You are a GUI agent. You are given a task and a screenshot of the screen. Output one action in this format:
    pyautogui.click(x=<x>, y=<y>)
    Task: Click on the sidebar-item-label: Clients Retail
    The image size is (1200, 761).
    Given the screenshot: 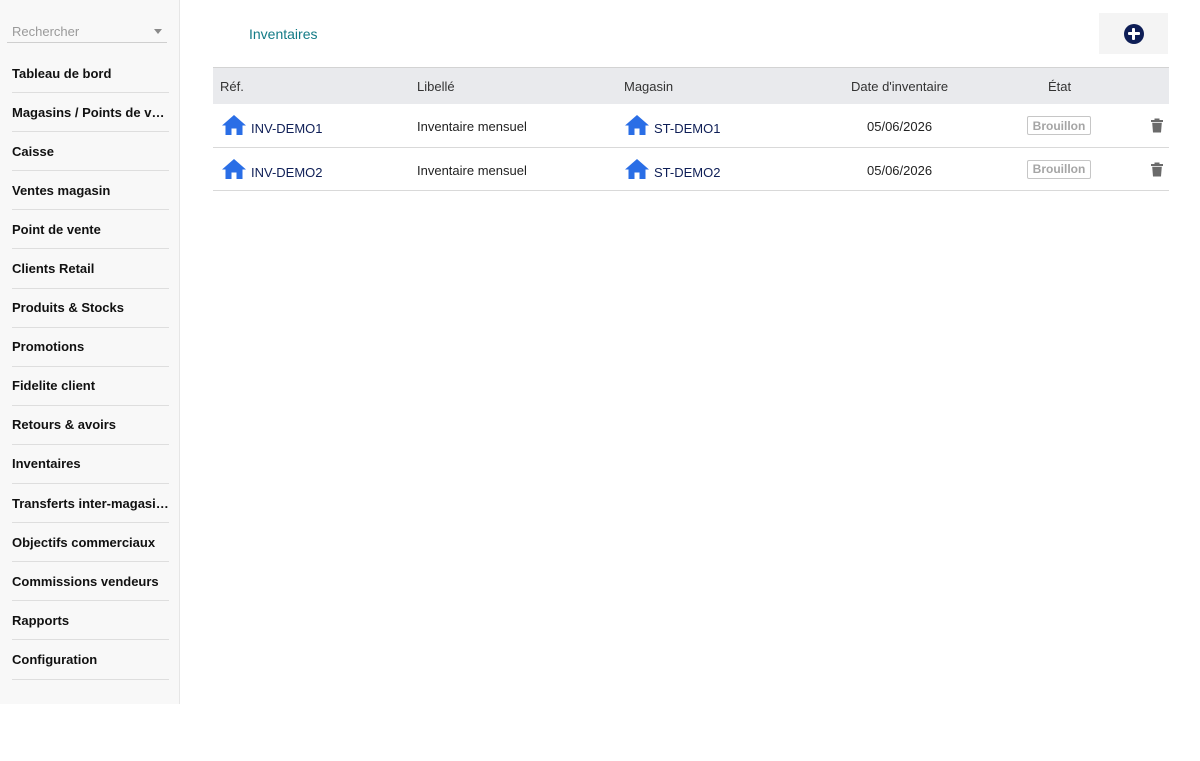 What is the action you would take?
    pyautogui.click(x=53, y=269)
    